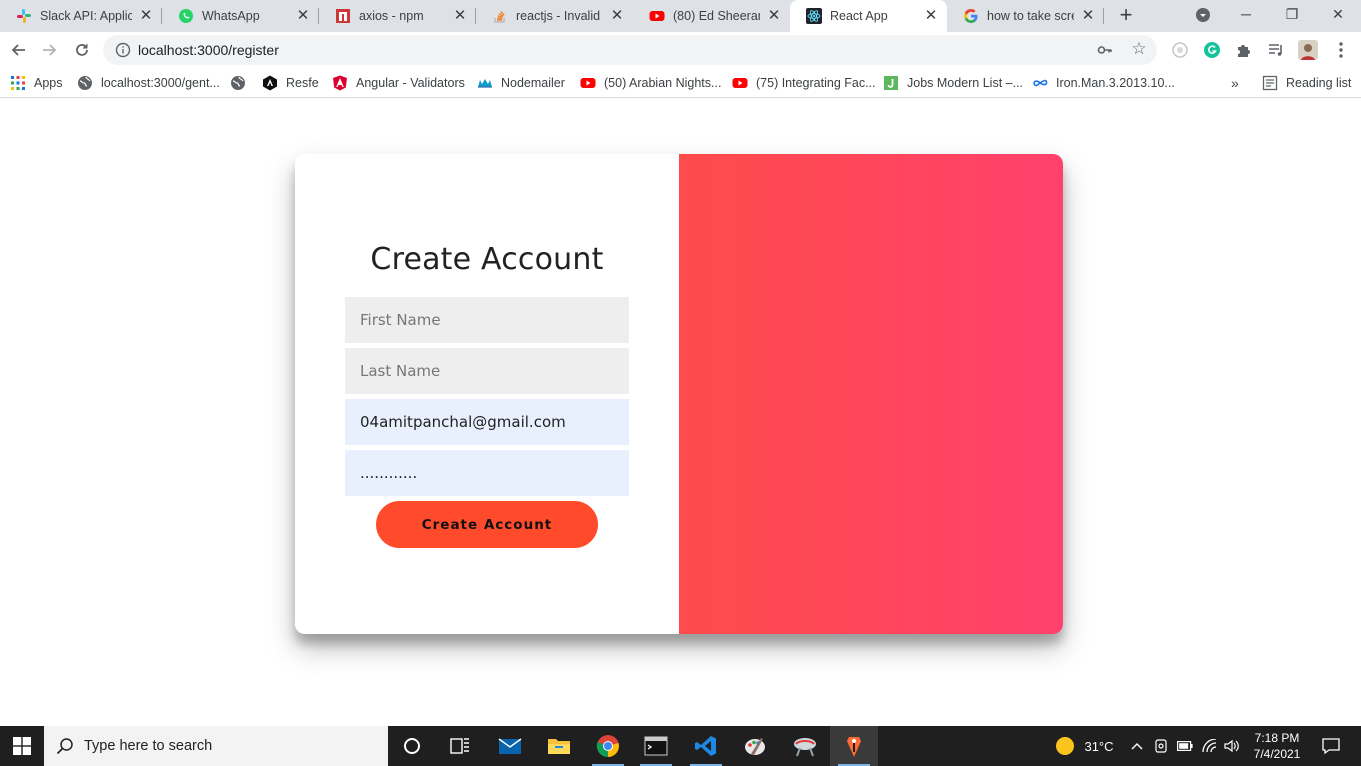 This screenshot has width=1361, height=766. Describe the element at coordinates (485, 83) in the screenshot. I see `nodemailer-icon` at that location.